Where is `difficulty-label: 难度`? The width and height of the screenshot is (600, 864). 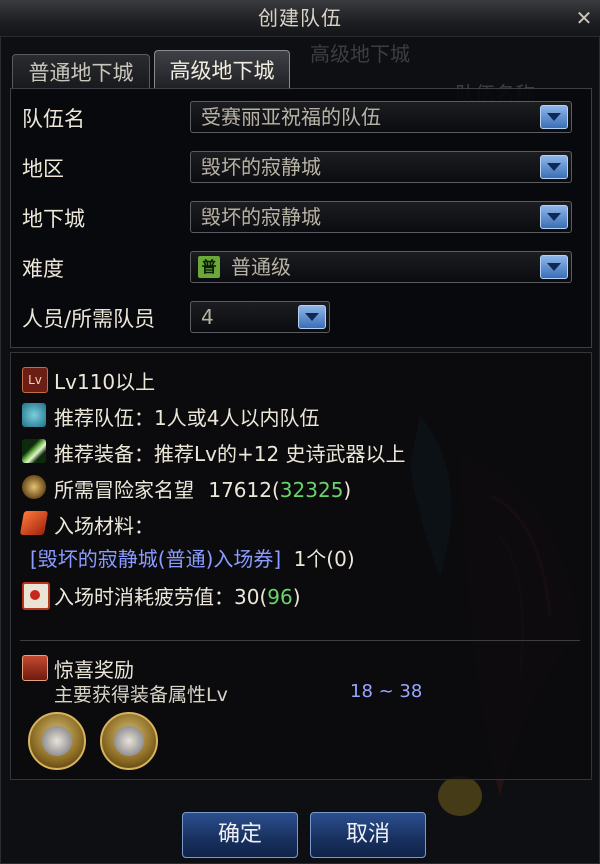 difficulty-label: 难度 is located at coordinates (43, 269).